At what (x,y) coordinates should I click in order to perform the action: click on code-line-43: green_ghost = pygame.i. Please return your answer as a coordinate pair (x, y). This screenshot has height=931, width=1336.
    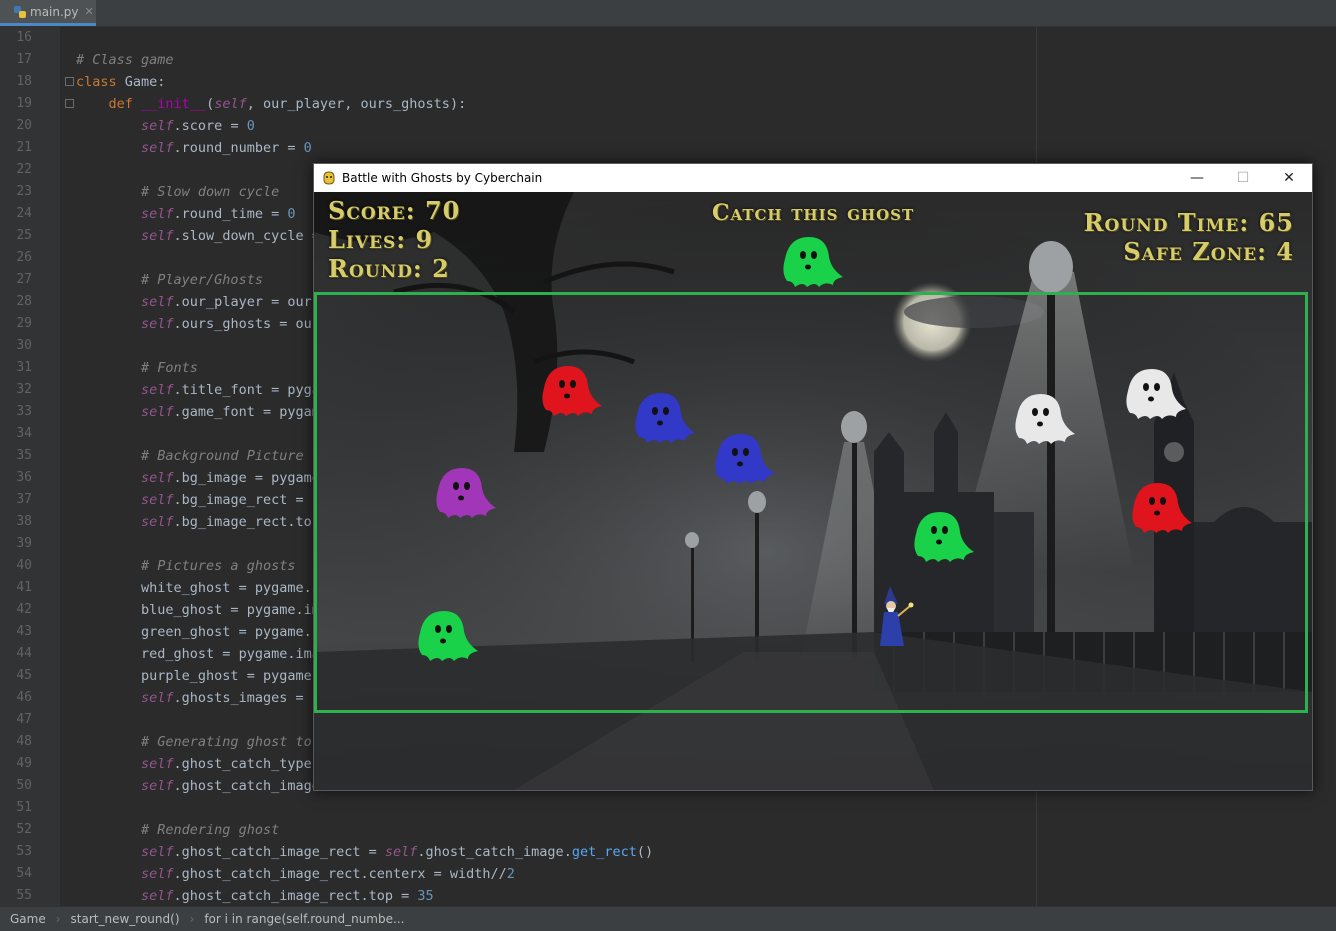
    Looking at the image, I should click on (230, 632).